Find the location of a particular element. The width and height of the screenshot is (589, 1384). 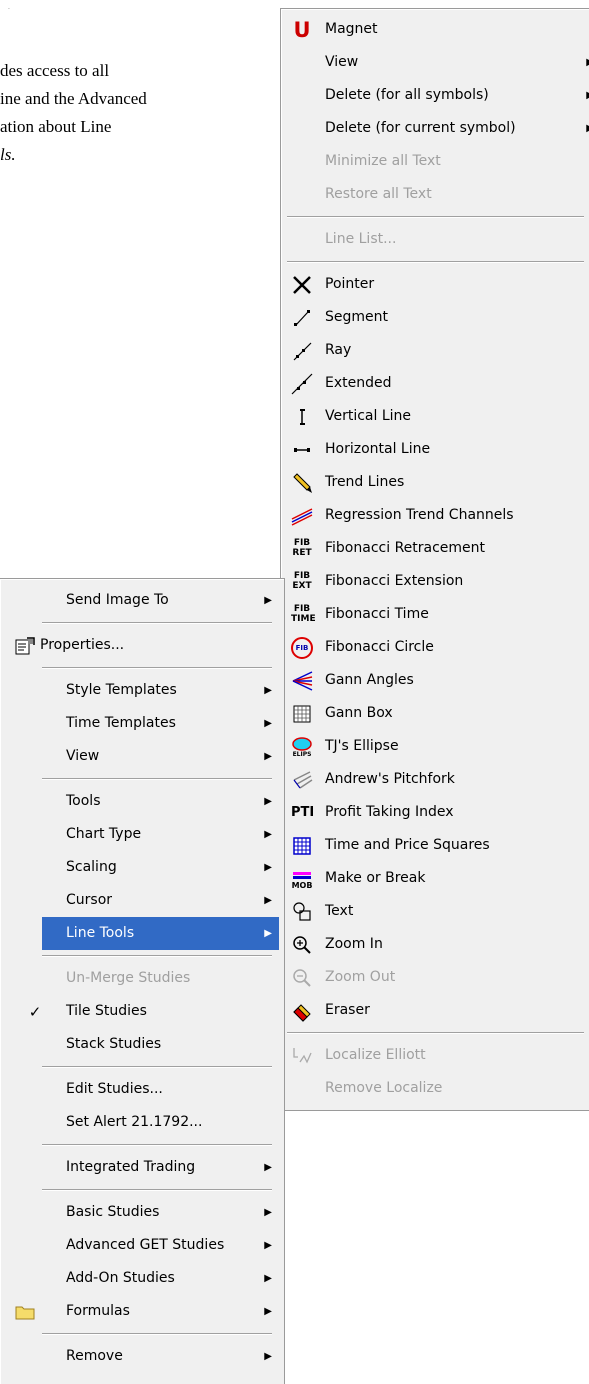

menu-item-label: Advanced GET Studies is located at coordinates (145, 1245).